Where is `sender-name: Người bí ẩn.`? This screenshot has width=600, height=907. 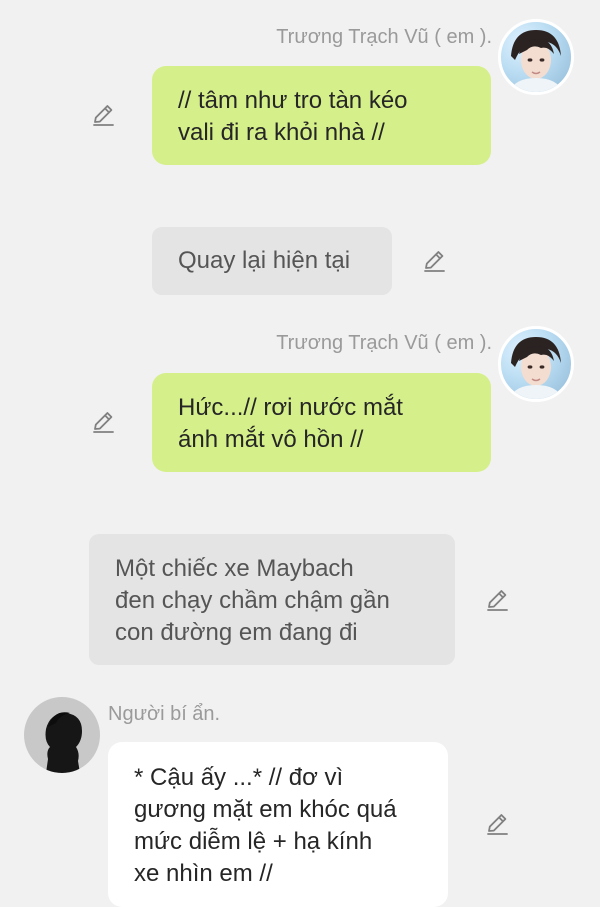
sender-name: Người bí ẩn. is located at coordinates (164, 714).